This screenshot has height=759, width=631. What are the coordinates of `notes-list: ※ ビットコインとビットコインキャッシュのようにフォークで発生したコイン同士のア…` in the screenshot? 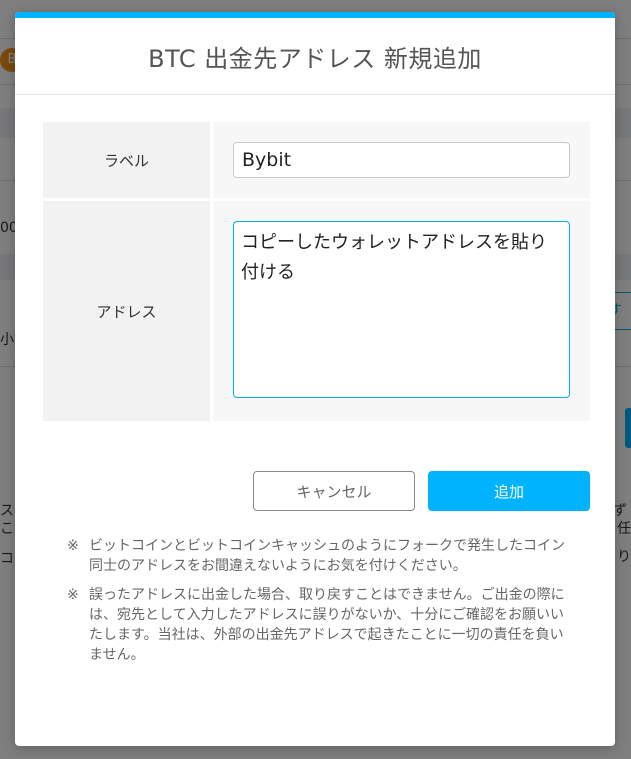 It's located at (317, 605).